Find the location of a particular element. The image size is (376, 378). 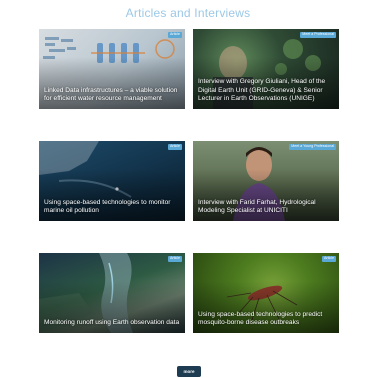

more-button: more is located at coordinates (189, 371).